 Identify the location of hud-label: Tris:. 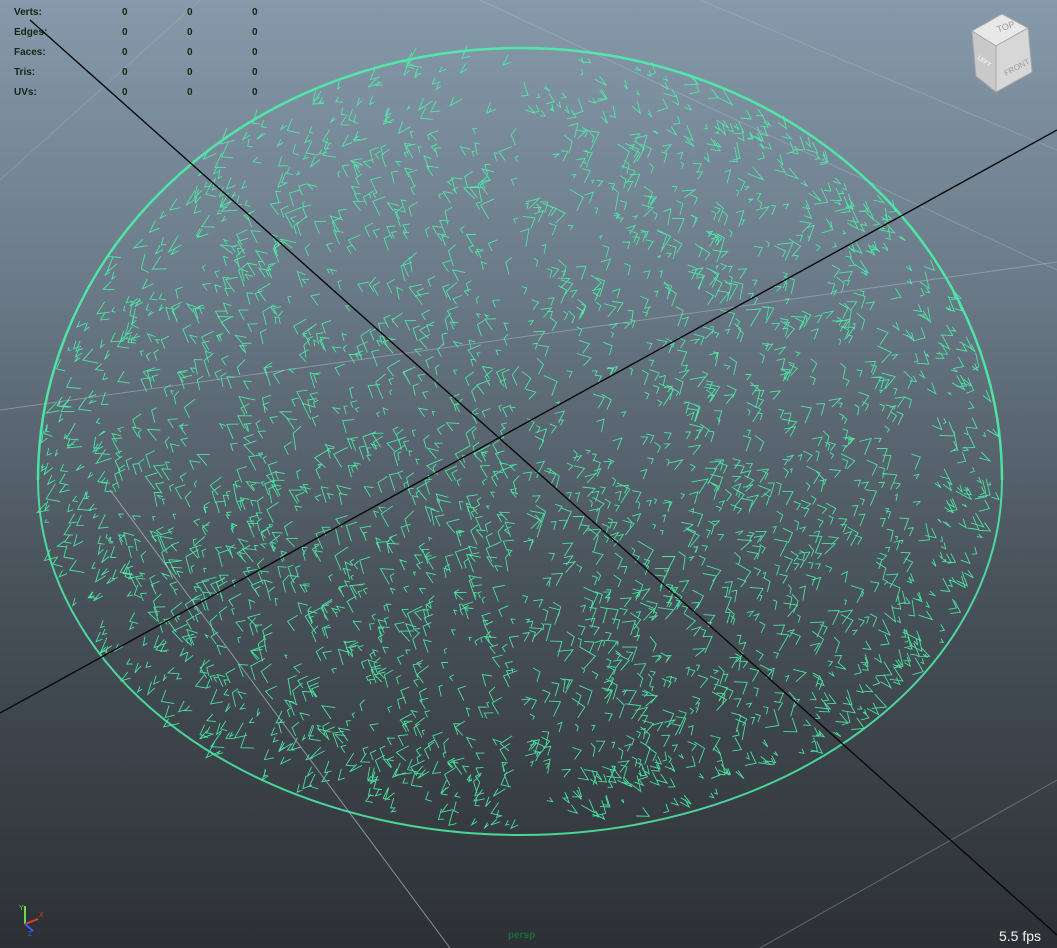
(25, 72).